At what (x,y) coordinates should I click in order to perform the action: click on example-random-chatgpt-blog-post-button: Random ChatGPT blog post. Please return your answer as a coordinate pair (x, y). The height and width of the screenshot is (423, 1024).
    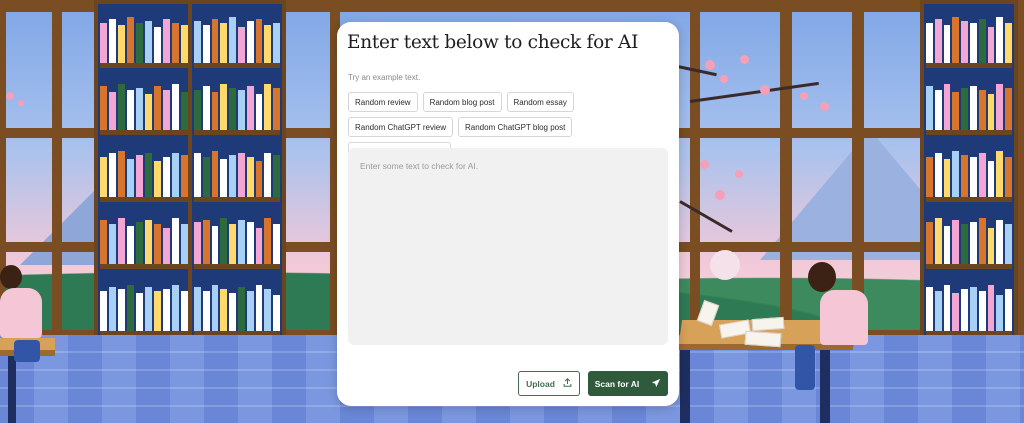
    Looking at the image, I should click on (515, 127).